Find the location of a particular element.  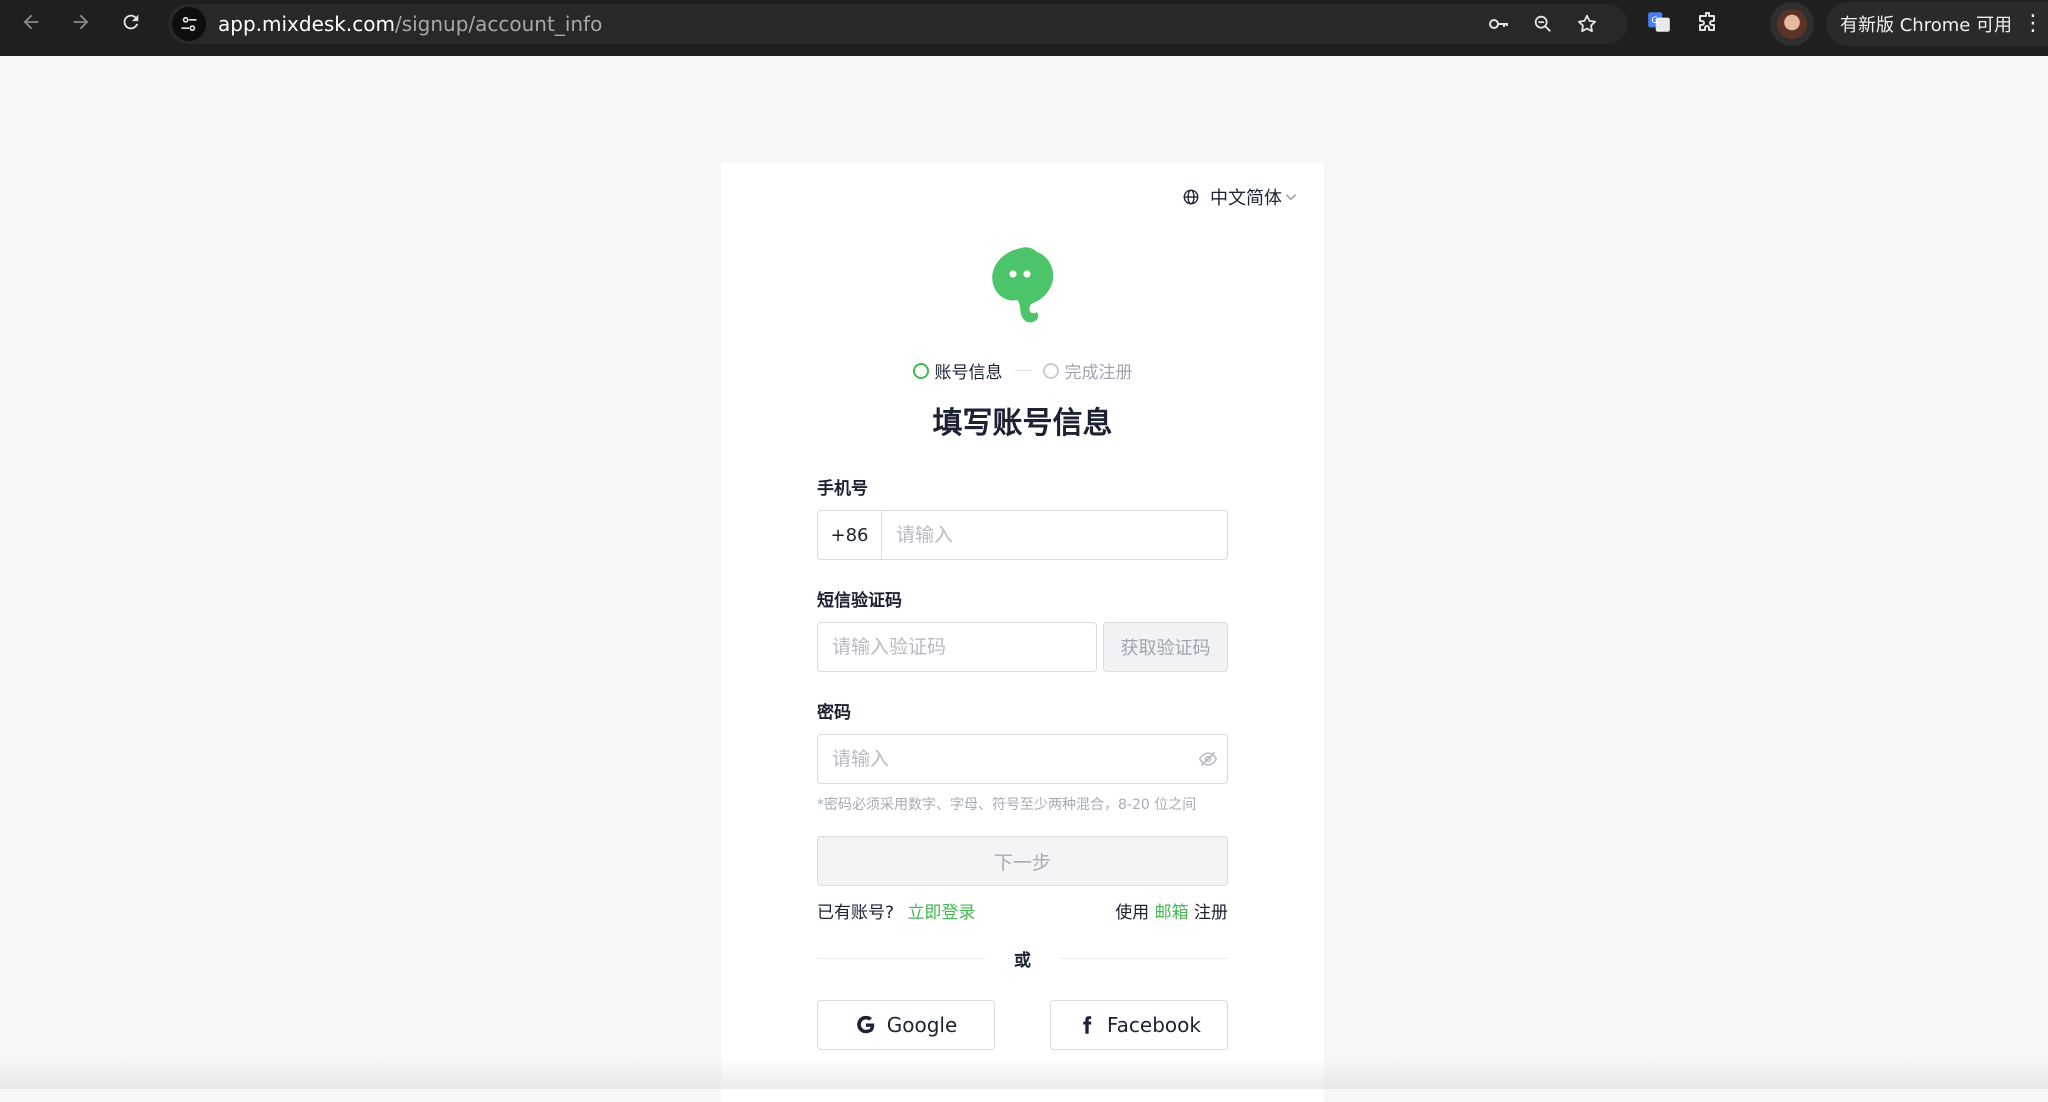

email-register-prompt: 使用 邮箱 注册 is located at coordinates (1171, 910).